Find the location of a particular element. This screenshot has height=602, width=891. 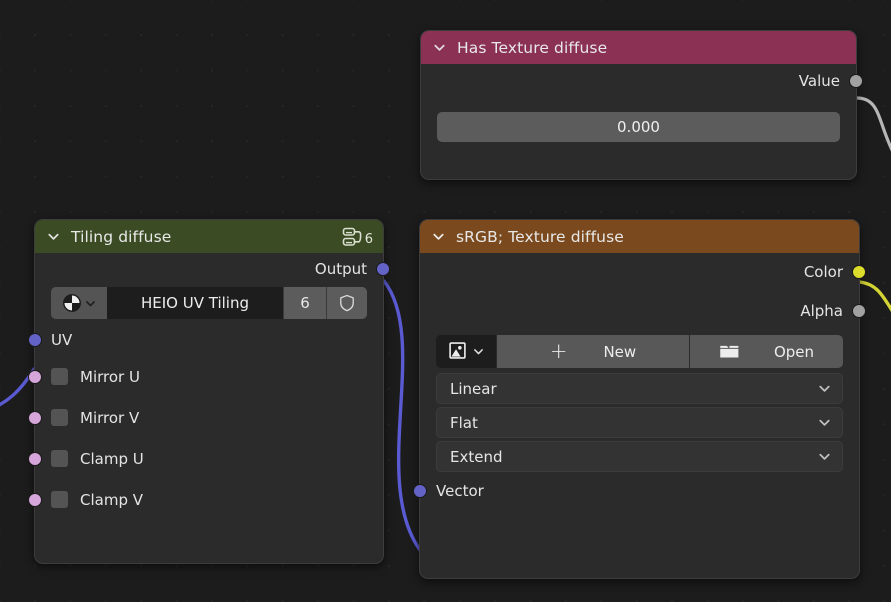

node-header: Has Texture diffuse is located at coordinates (638, 47).